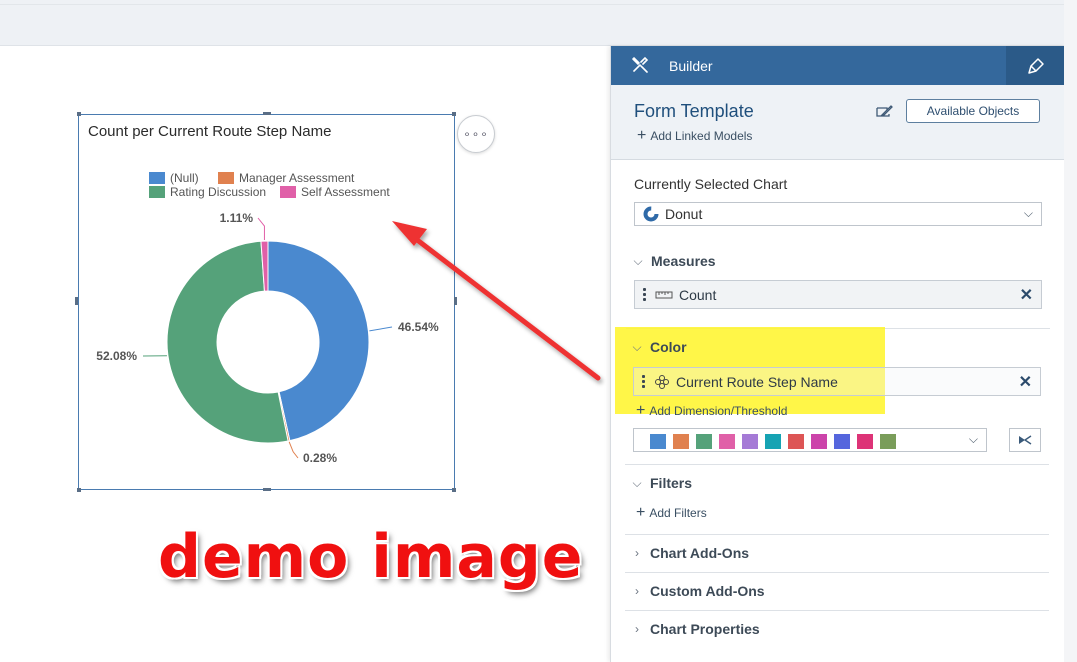 The height and width of the screenshot is (662, 1077). Describe the element at coordinates (757, 381) in the screenshot. I see `color-dimension-label: Current Route Step Name` at that location.